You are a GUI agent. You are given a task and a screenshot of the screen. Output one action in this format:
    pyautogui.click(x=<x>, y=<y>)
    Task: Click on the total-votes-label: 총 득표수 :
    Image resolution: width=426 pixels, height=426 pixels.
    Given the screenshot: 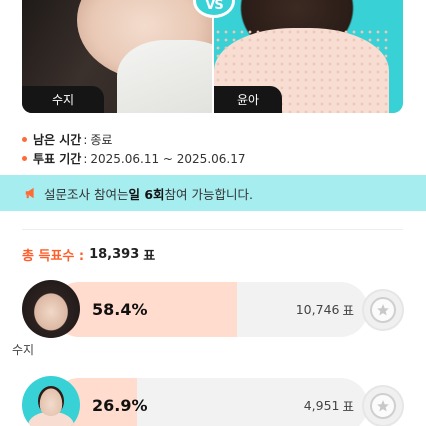 What is the action you would take?
    pyautogui.click(x=53, y=256)
    